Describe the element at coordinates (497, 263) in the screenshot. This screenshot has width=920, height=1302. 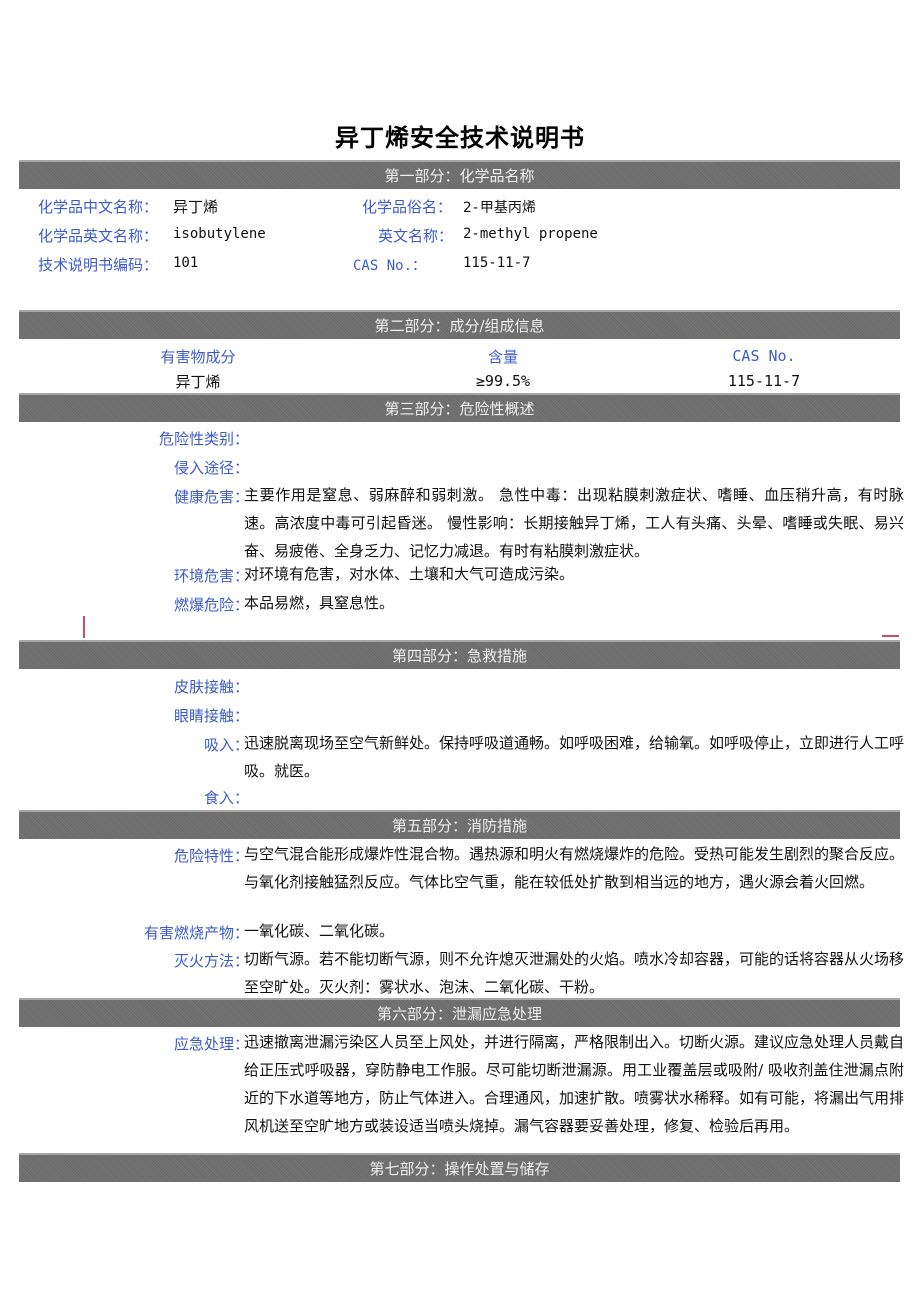
I see `cas-value: 115-11-7` at that location.